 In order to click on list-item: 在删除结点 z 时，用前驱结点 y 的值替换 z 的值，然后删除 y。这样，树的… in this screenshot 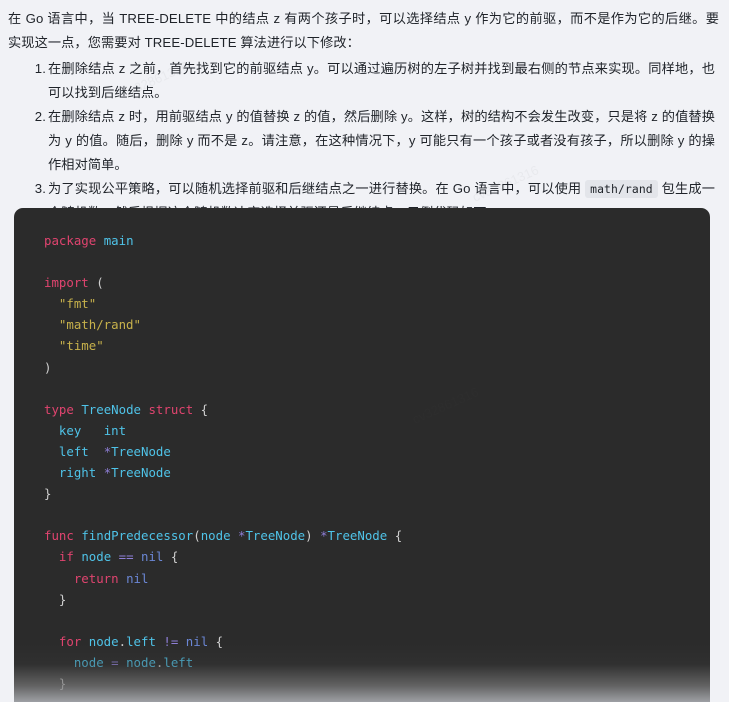, I will do `click(361, 141)`.